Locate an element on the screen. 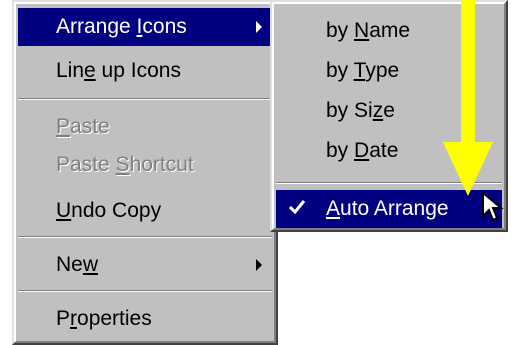 The height and width of the screenshot is (345, 522). menu-item-accelerator: P is located at coordinates (63, 126).